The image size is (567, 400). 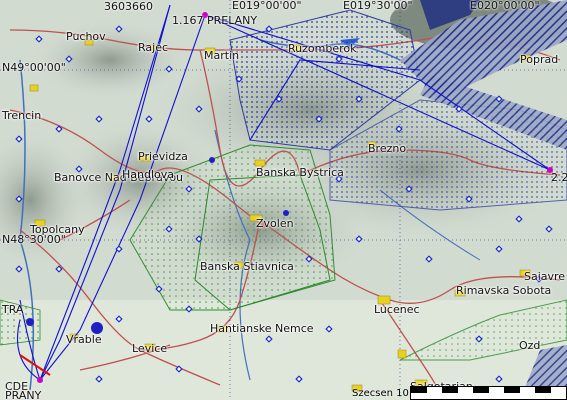 I want to click on town-label: Ozd, so click(x=530, y=345).